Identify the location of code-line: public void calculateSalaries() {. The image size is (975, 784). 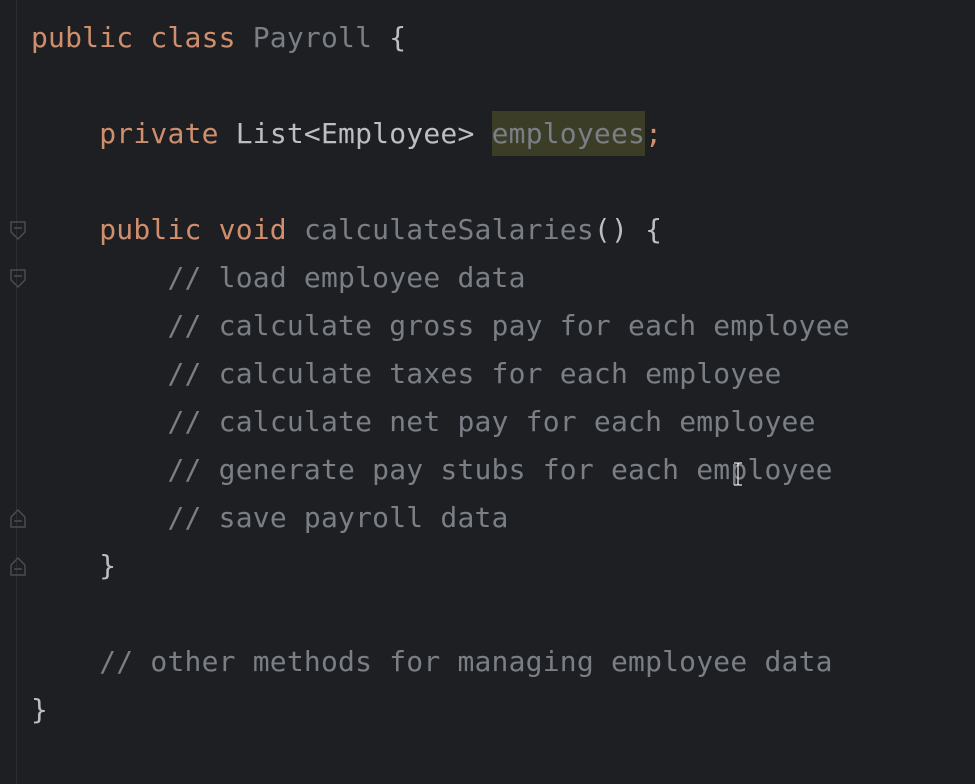
(440, 230).